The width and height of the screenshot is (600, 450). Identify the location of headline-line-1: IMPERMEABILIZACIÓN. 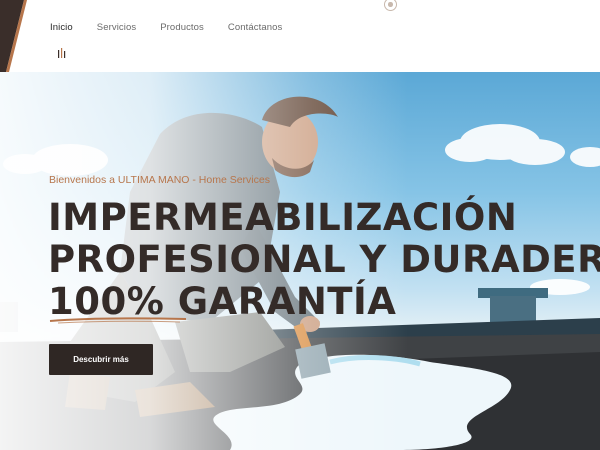
(283, 217).